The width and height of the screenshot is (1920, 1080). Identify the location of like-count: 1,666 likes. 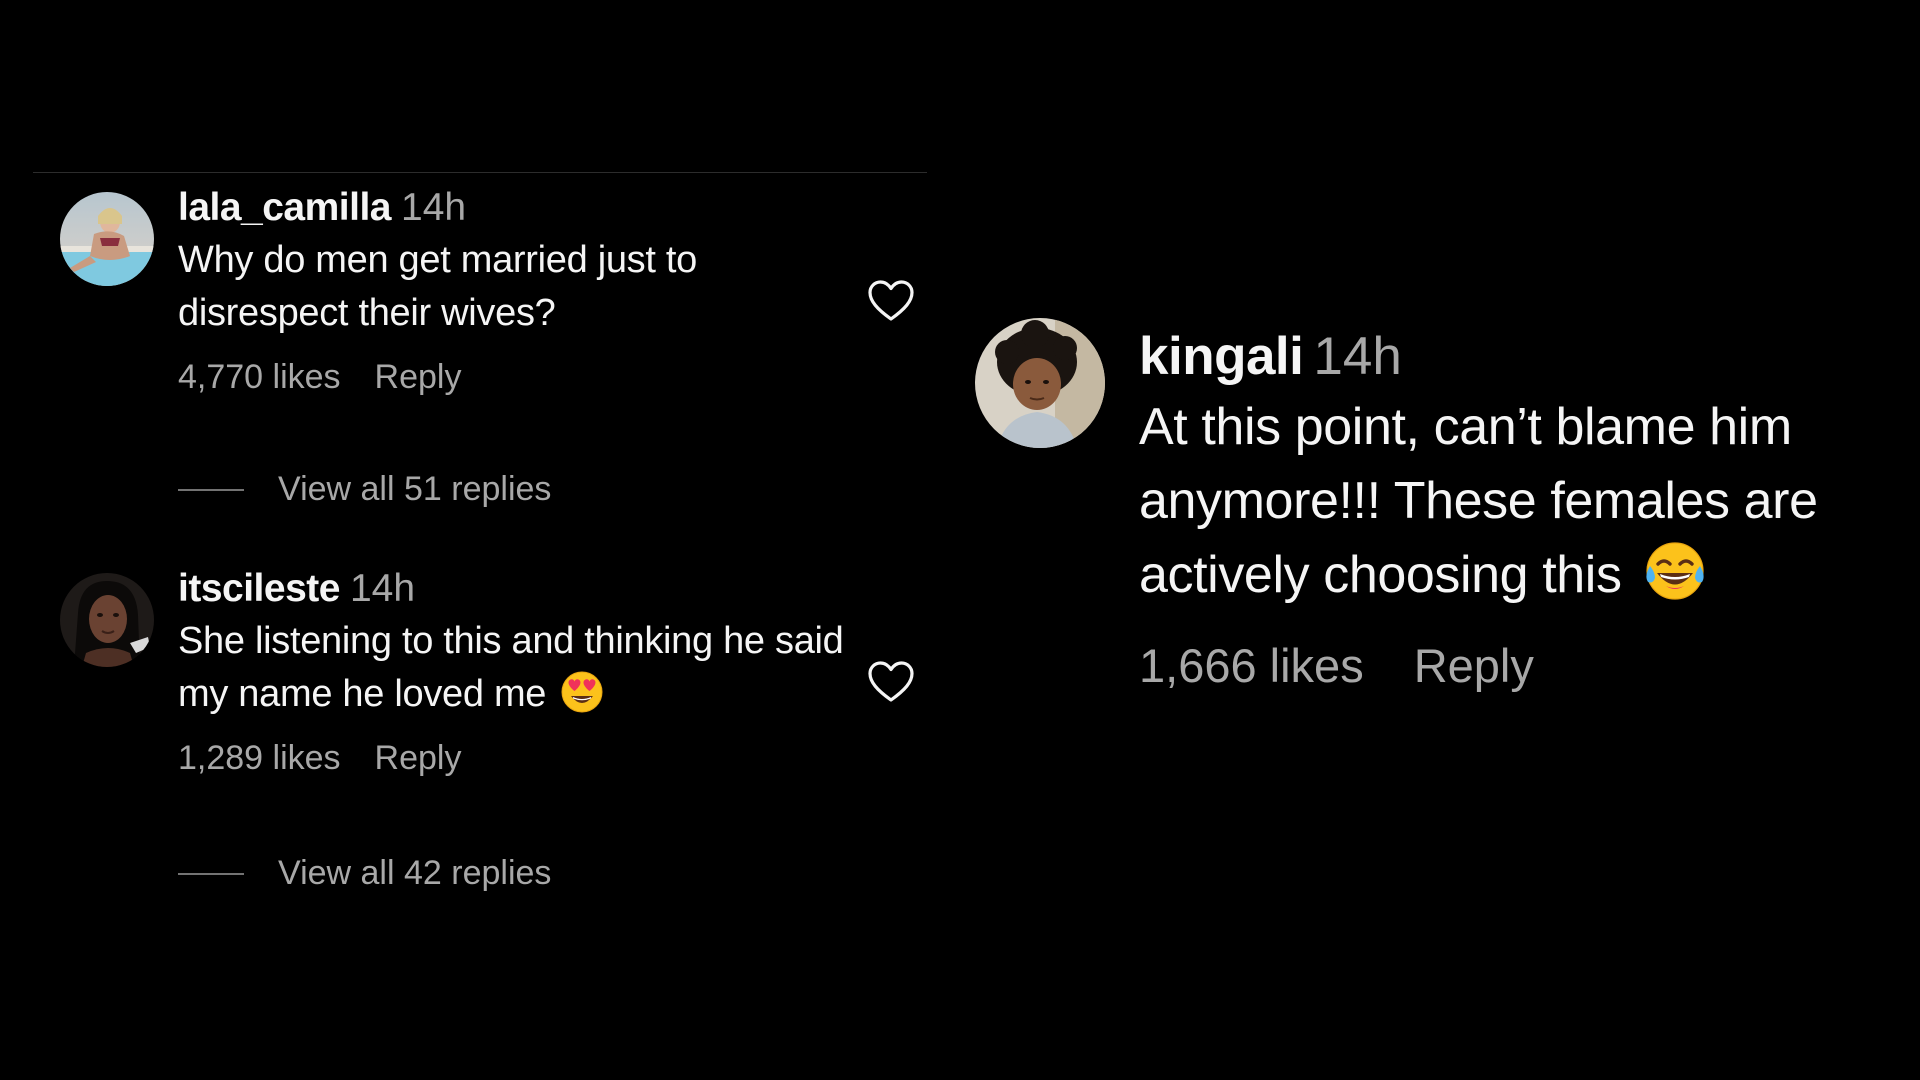
(1251, 665).